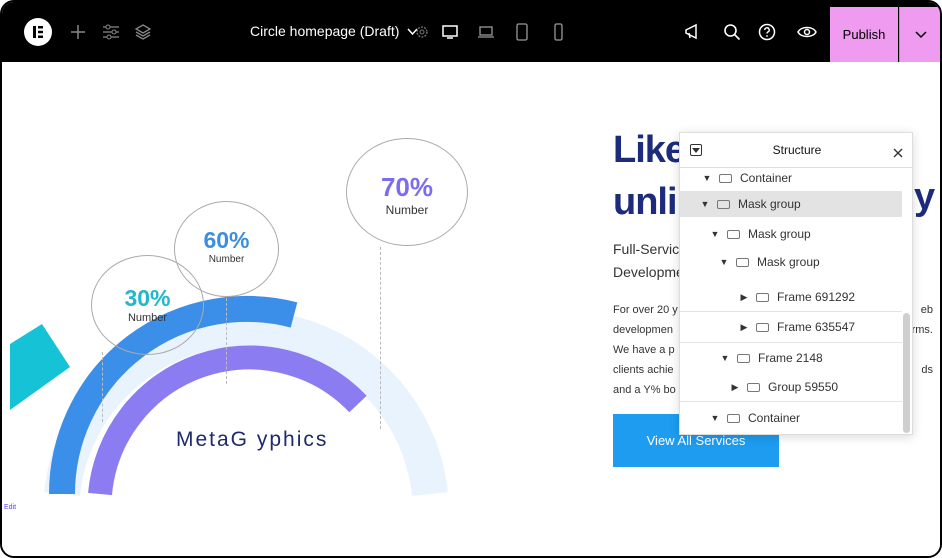 This screenshot has height=558, width=942. What do you see at coordinates (645, 202) in the screenshot?
I see `hero-title-line: unli` at bounding box center [645, 202].